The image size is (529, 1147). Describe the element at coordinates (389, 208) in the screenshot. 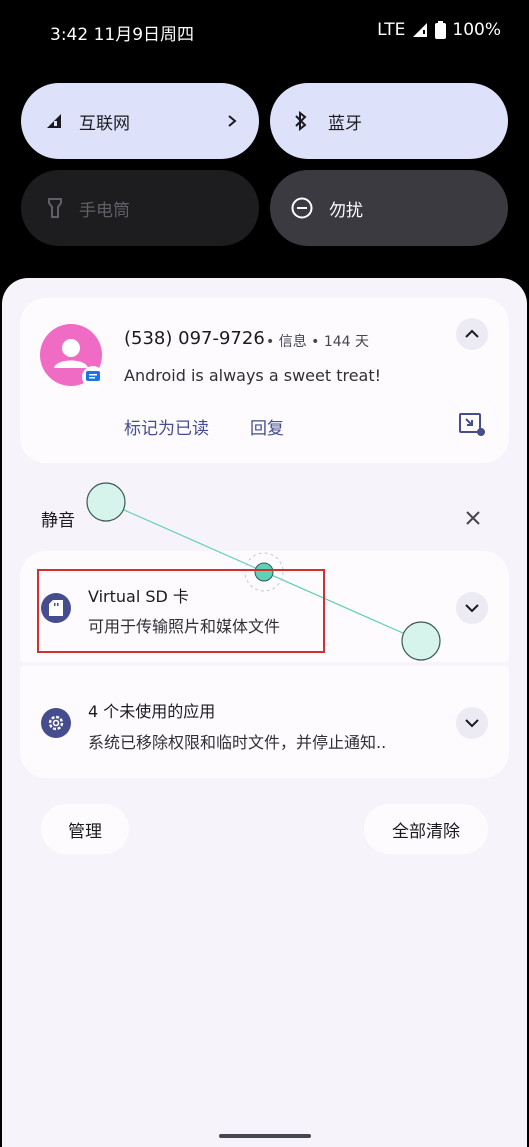

I see `tile-dnd: 勿扰` at that location.